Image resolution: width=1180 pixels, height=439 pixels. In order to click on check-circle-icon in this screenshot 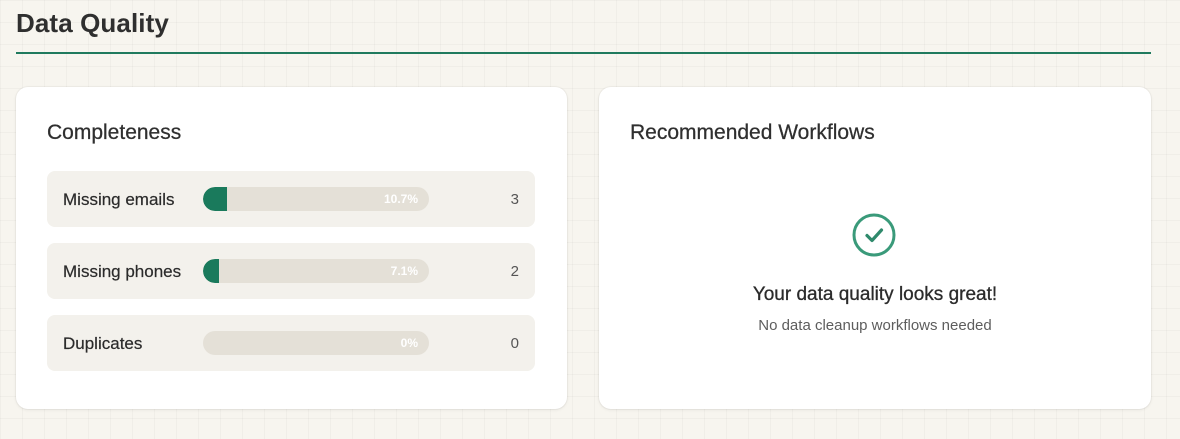, I will do `click(874, 235)`.